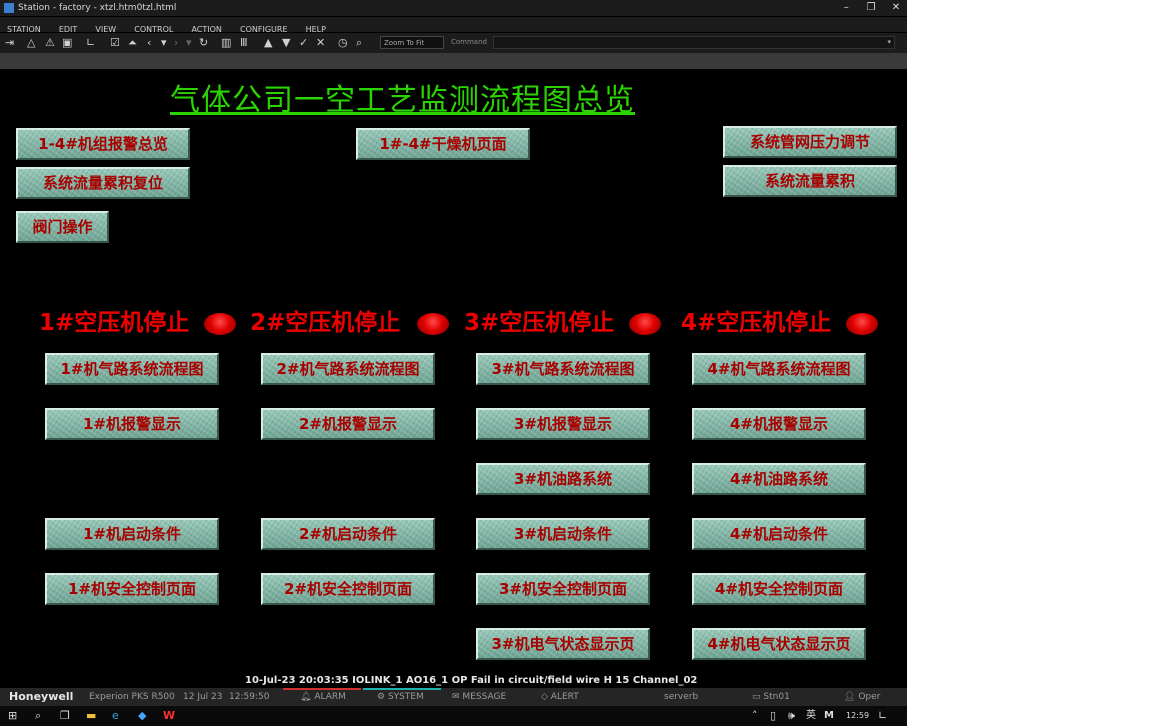 The height and width of the screenshot is (726, 1152). I want to click on checklist-icon: ☑, so click(115, 43).